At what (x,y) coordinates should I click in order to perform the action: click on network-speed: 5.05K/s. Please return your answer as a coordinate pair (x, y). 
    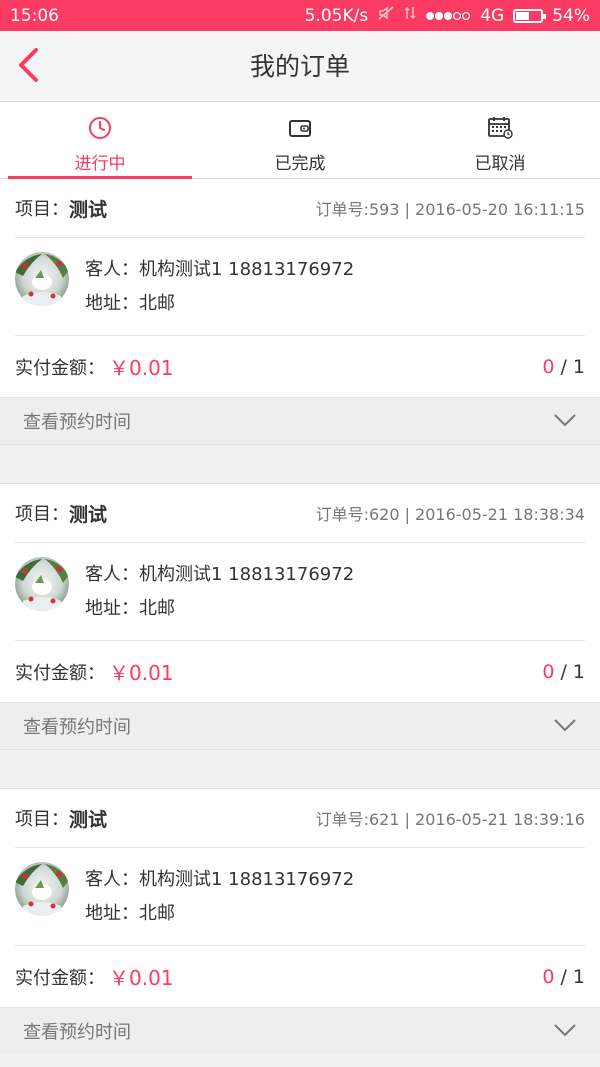
    Looking at the image, I should click on (336, 15).